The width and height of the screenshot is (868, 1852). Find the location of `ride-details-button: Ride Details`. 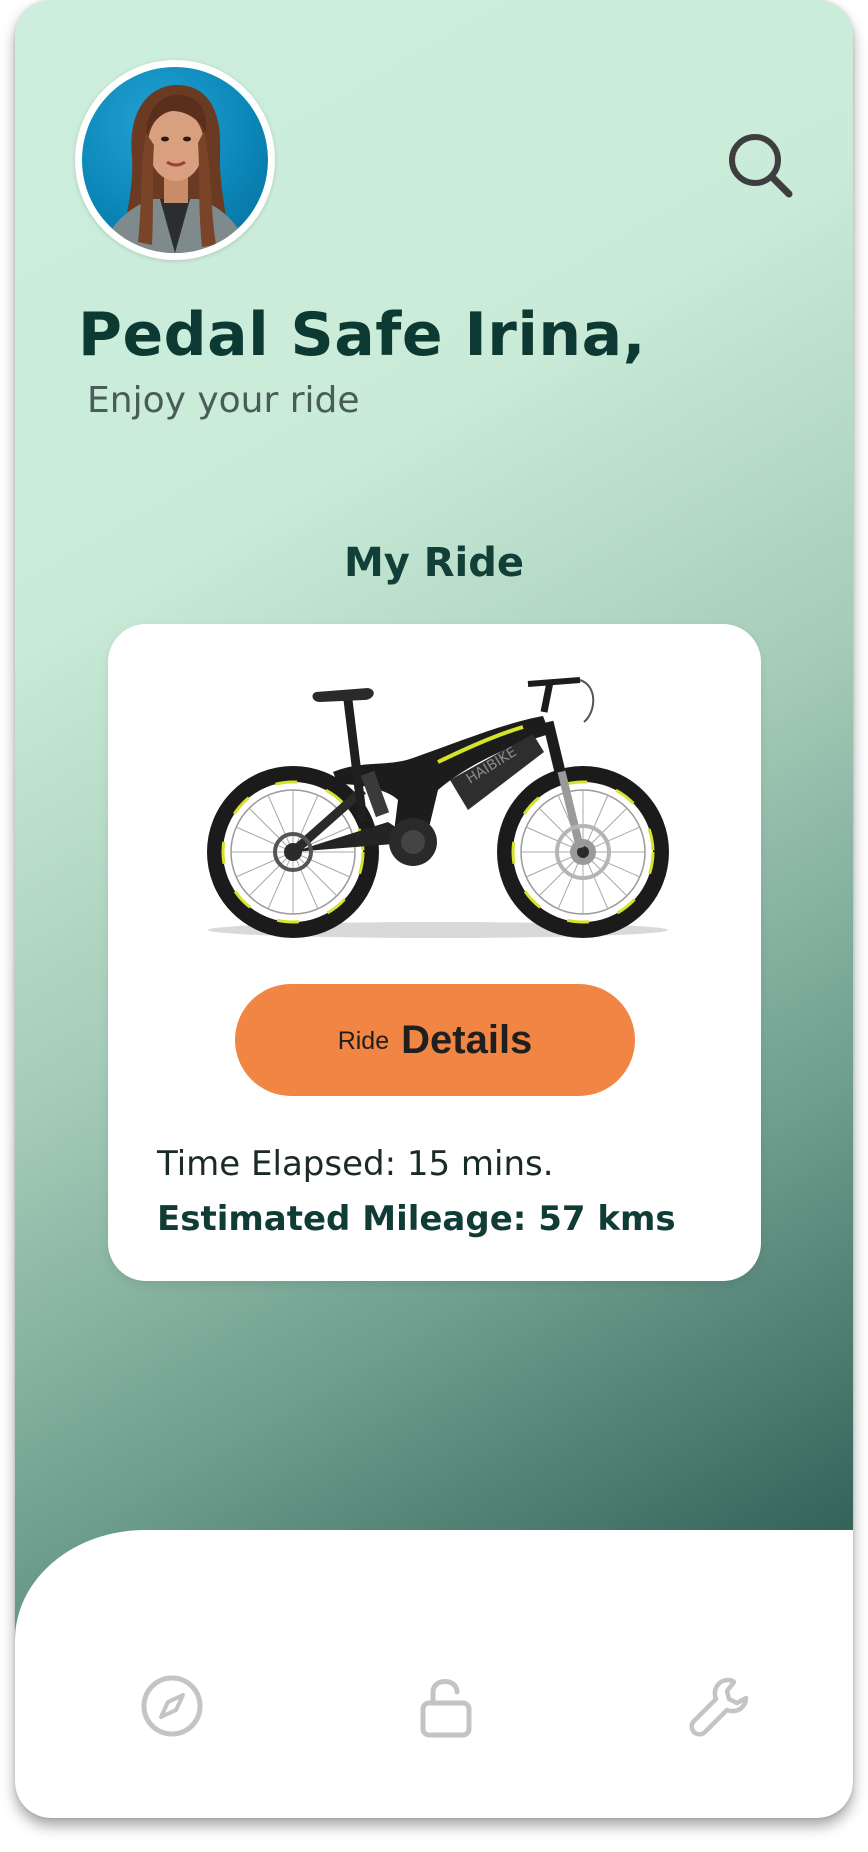

ride-details-button: Ride Details is located at coordinates (435, 1040).